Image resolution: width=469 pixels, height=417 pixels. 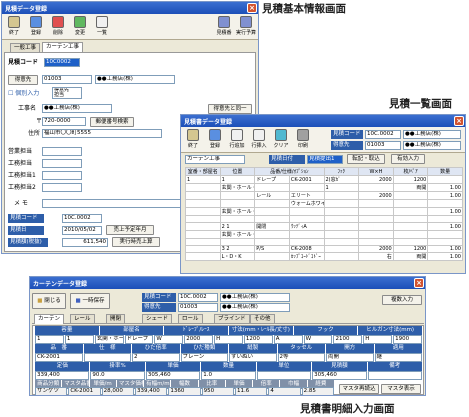 I want to click on table-cell: 両開, so click(x=410, y=256).